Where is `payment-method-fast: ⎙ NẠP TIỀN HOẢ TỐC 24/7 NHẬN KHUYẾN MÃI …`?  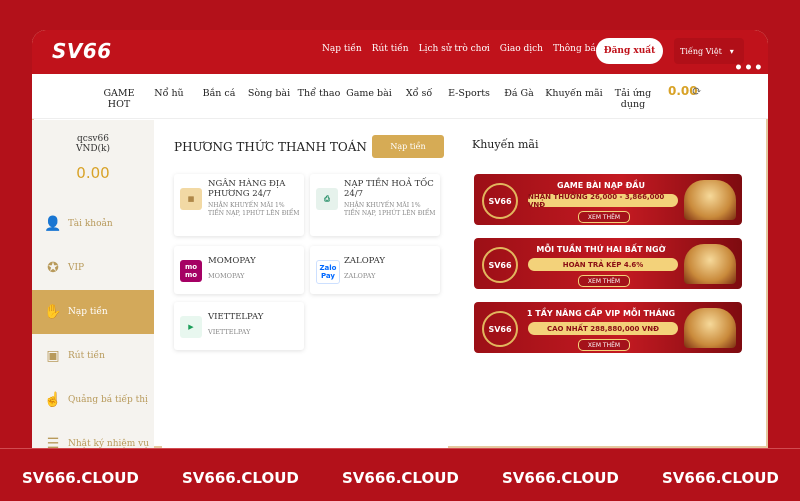 payment-method-fast: ⎙ NẠP TIỀN HOẢ TỐC 24/7 NHẬN KHUYẾN MÃI … is located at coordinates (375, 205).